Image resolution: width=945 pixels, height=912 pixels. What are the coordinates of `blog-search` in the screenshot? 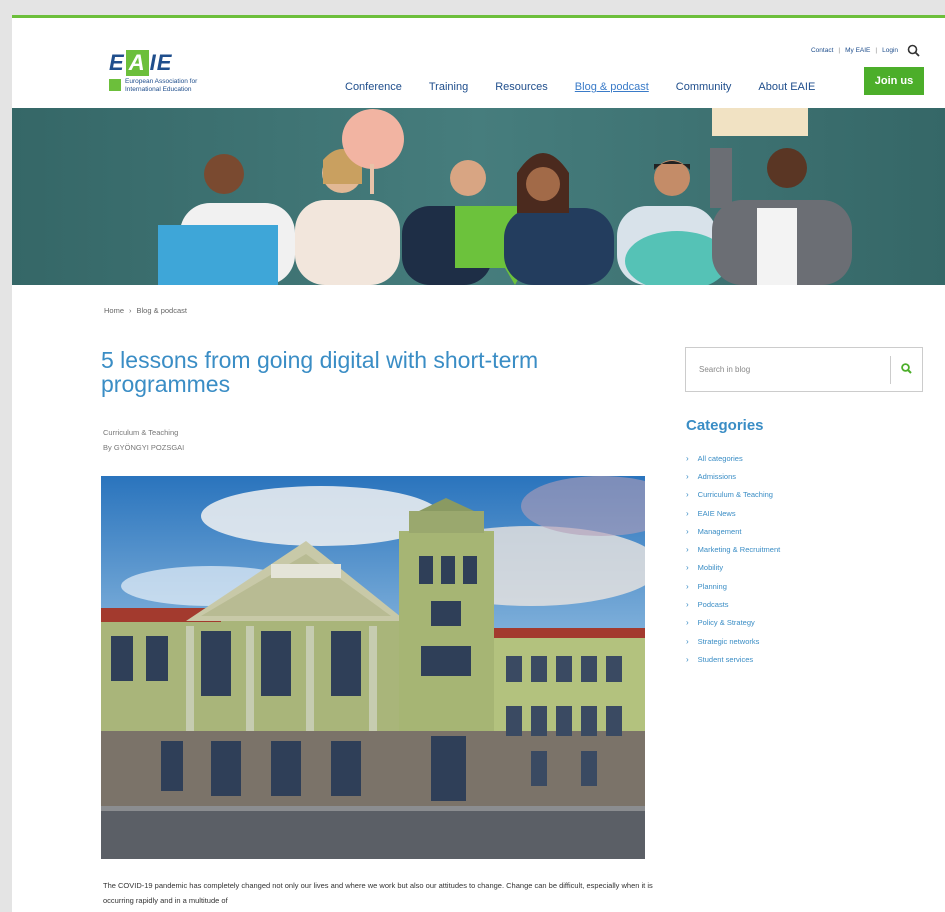 It's located at (804, 369).